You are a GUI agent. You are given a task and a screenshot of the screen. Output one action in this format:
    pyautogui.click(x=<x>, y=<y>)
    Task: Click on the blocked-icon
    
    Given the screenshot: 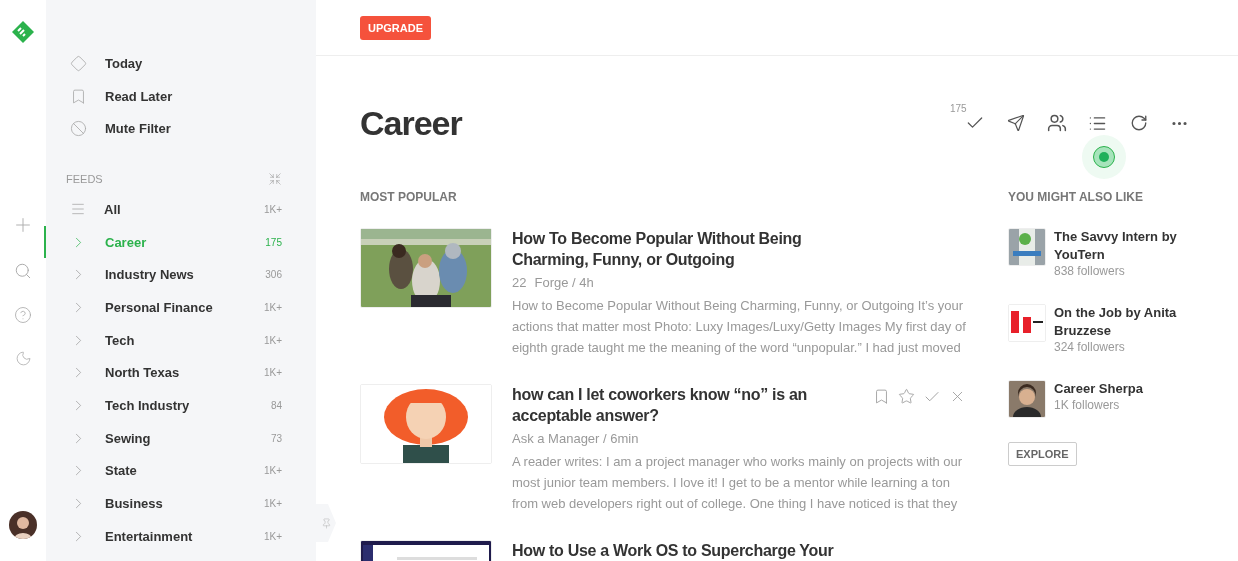 What is the action you would take?
    pyautogui.click(x=78, y=129)
    